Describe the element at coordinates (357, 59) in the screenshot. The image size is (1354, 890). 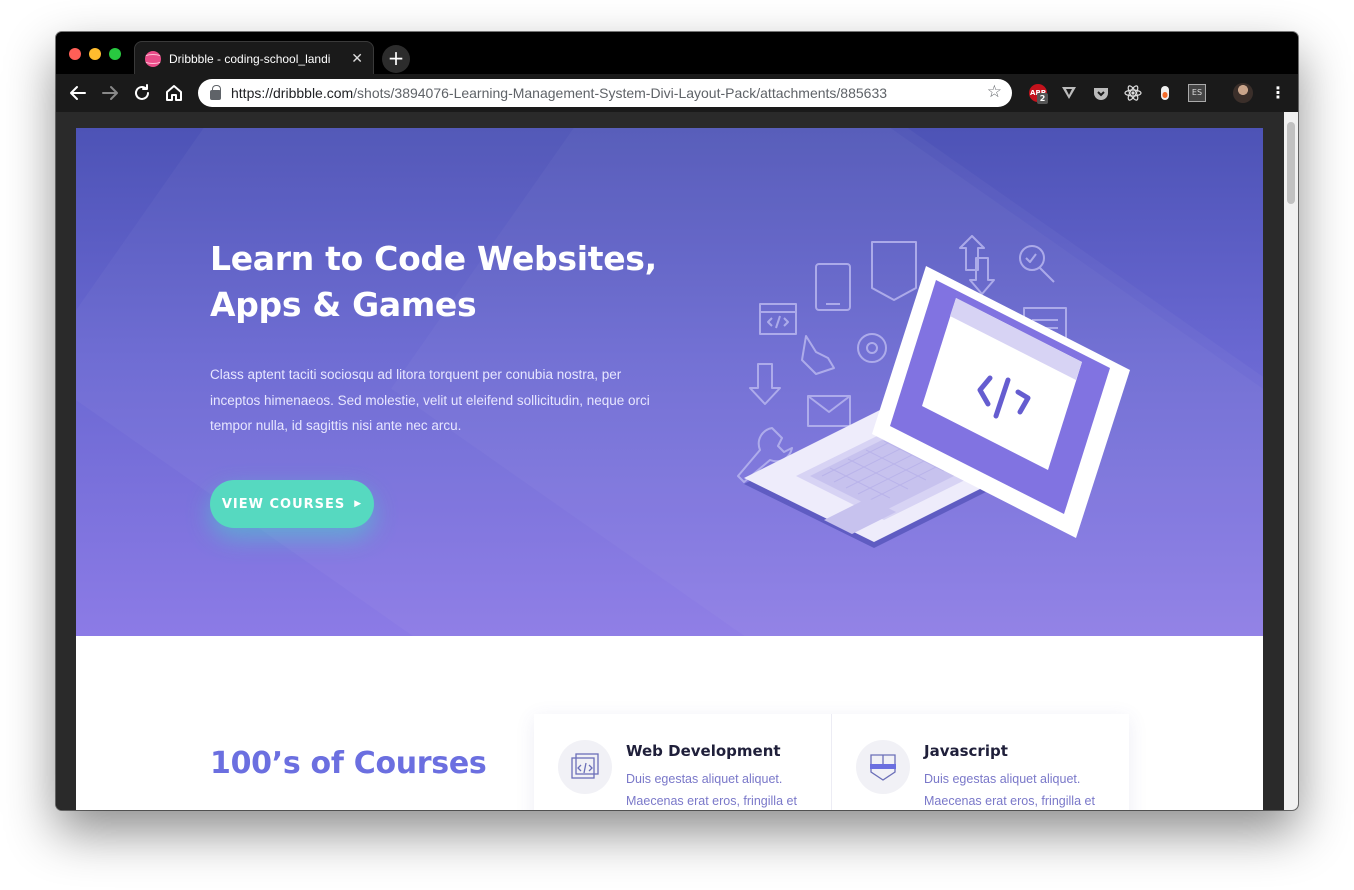
I see `tab-close-icon: ✕` at that location.